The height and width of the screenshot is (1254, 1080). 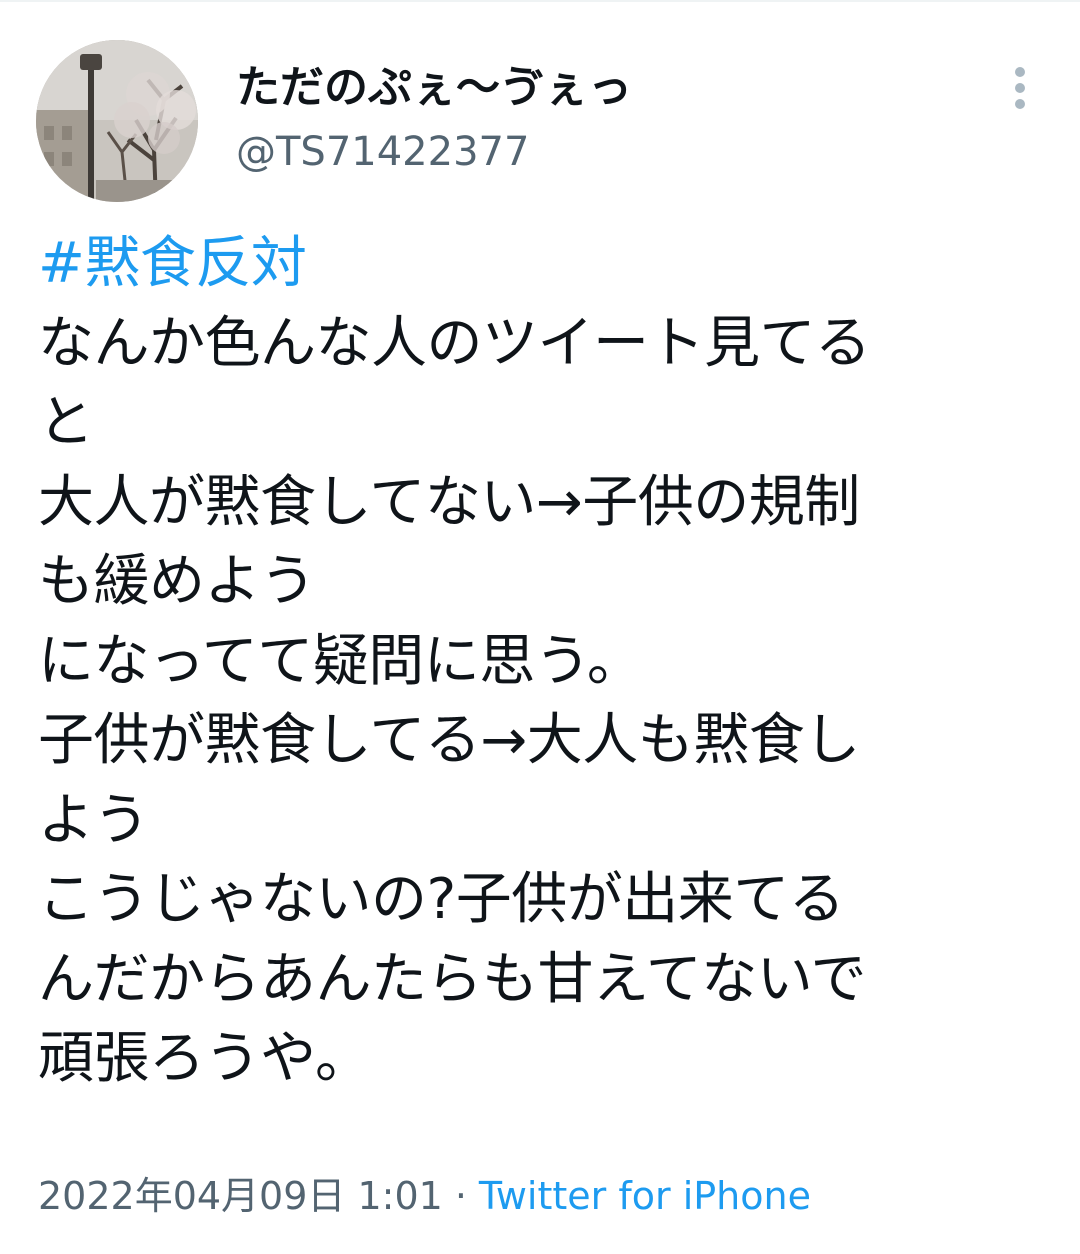 What do you see at coordinates (454, 343) in the screenshot?
I see `tweet-line: なんか色んな人のツイート見てる` at bounding box center [454, 343].